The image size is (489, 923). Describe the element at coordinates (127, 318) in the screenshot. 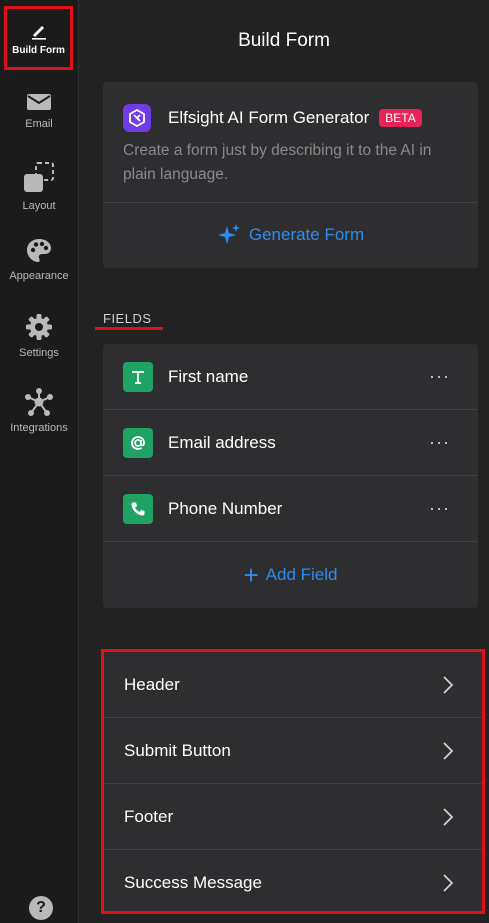

I see `fields-section-label: FIELDS` at that location.